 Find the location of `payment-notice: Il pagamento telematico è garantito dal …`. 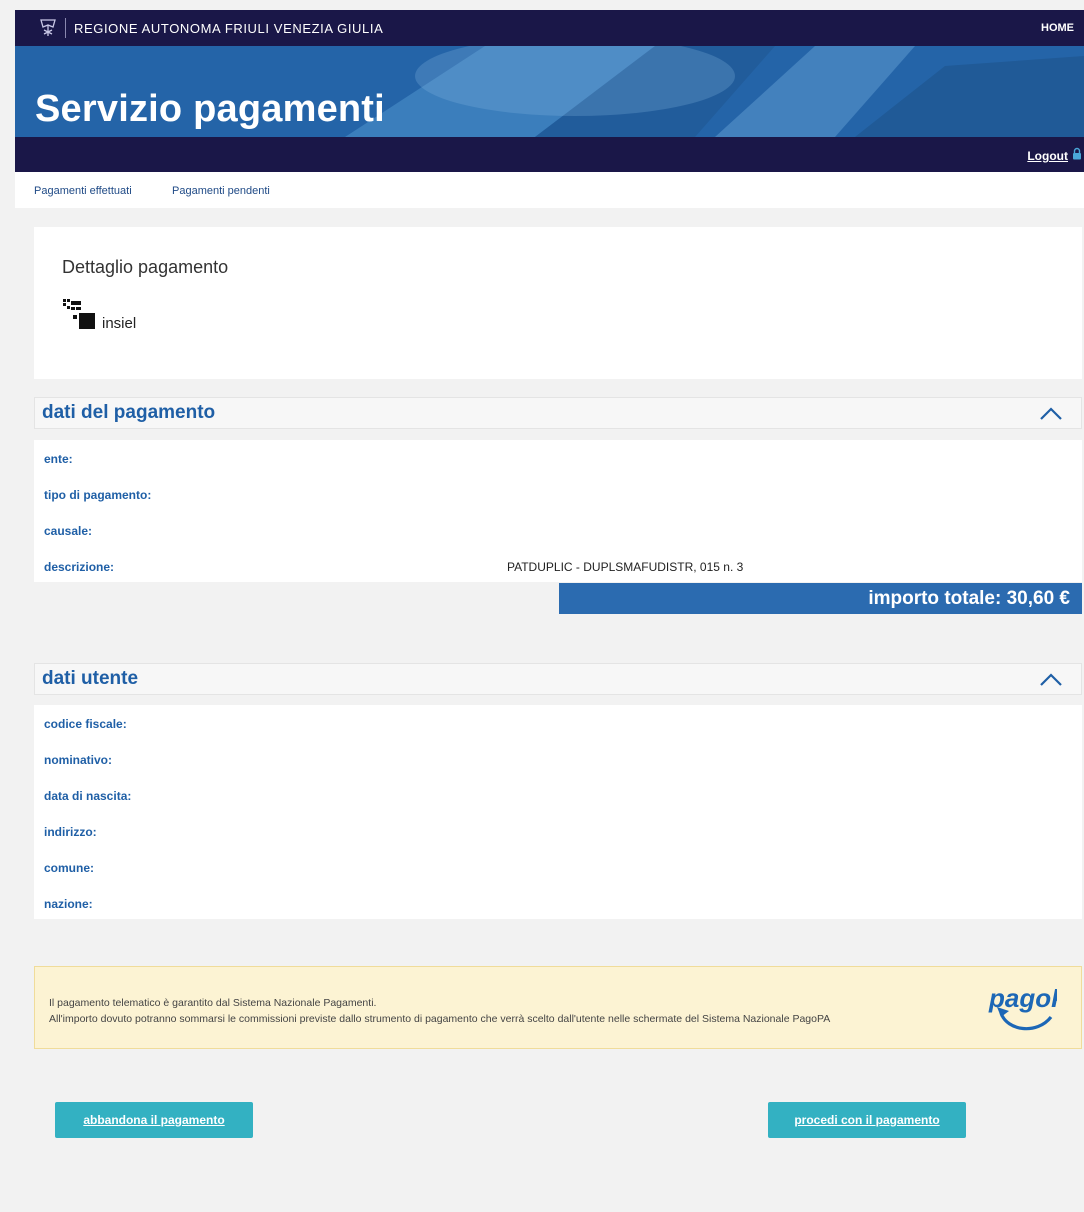

payment-notice: Il pagamento telematico è garantito dal … is located at coordinates (558, 1007).